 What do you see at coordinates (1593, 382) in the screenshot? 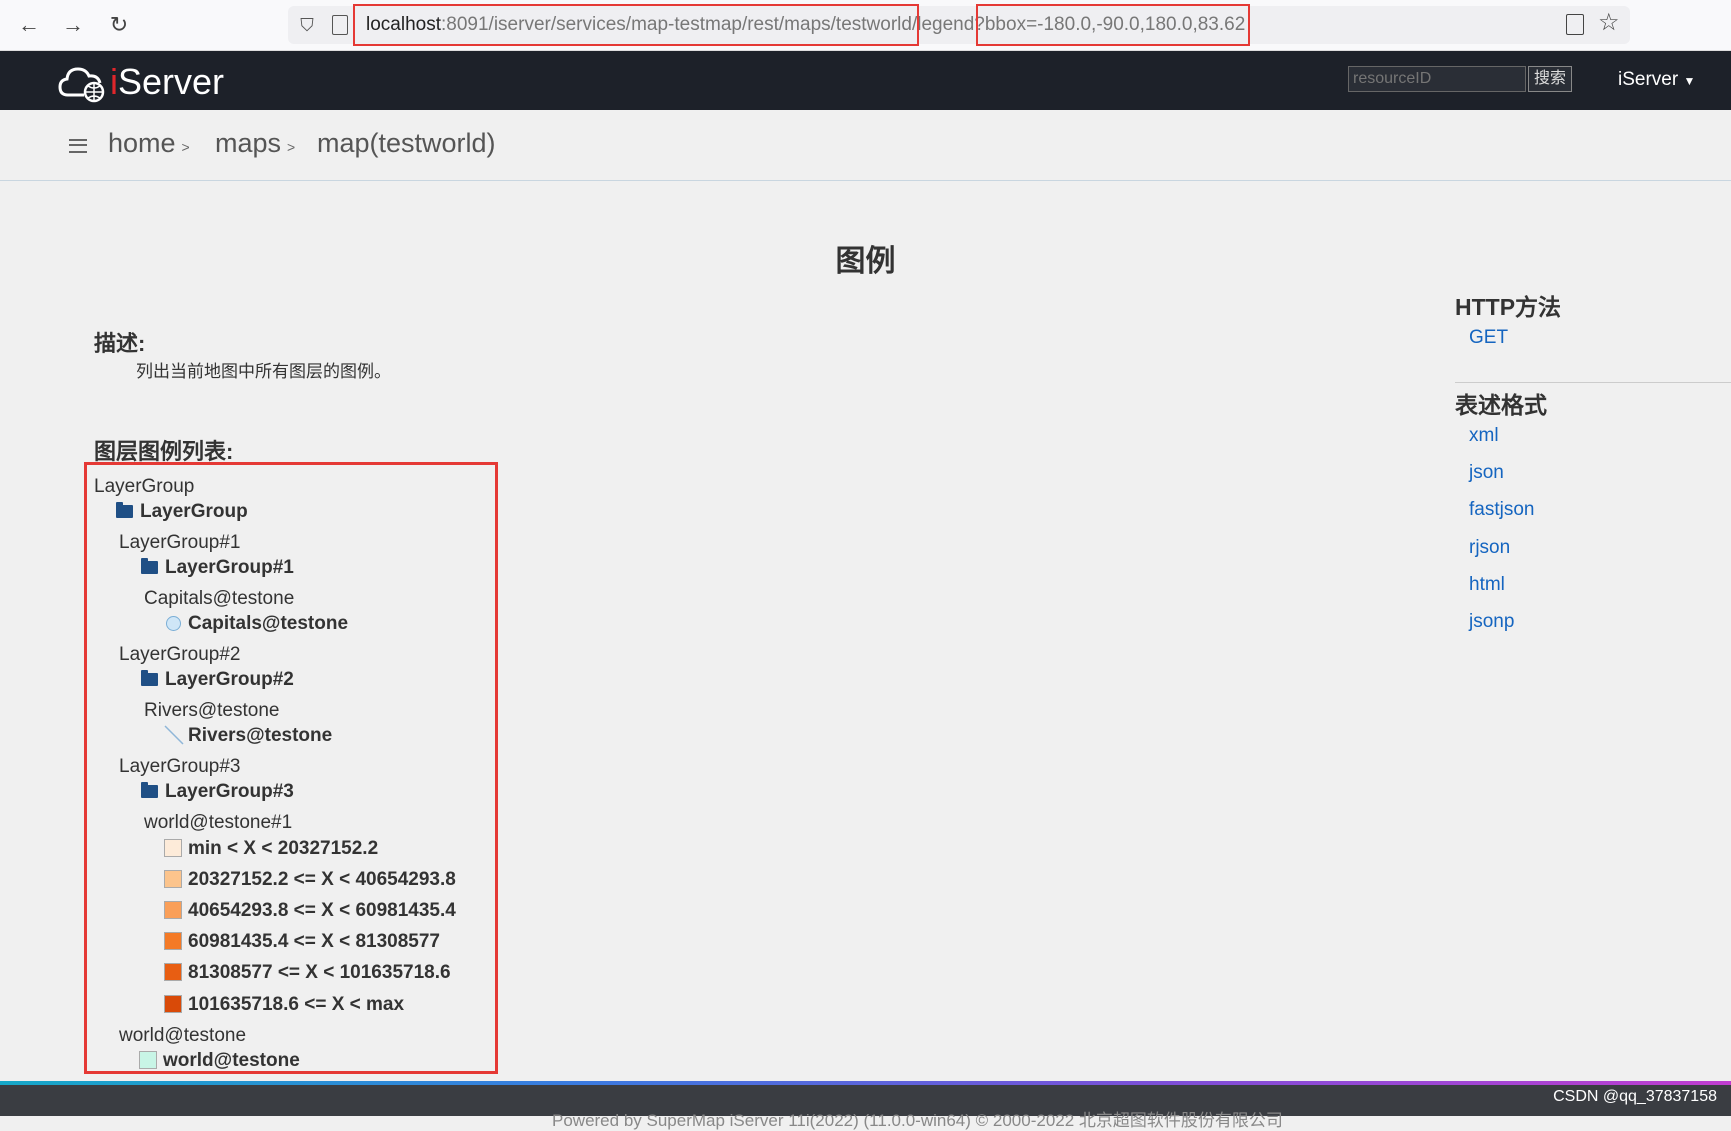
I see `sidebar-divider` at bounding box center [1593, 382].